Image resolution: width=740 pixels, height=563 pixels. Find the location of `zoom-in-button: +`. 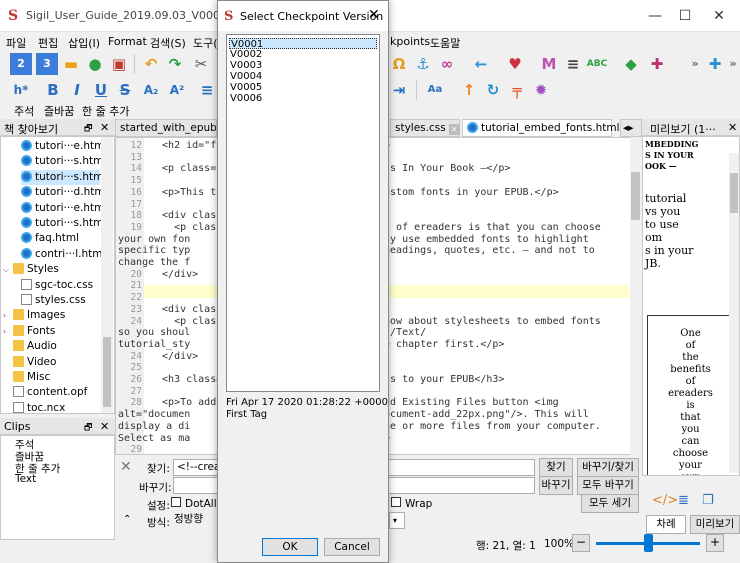

zoom-in-button: + is located at coordinates (715, 543).